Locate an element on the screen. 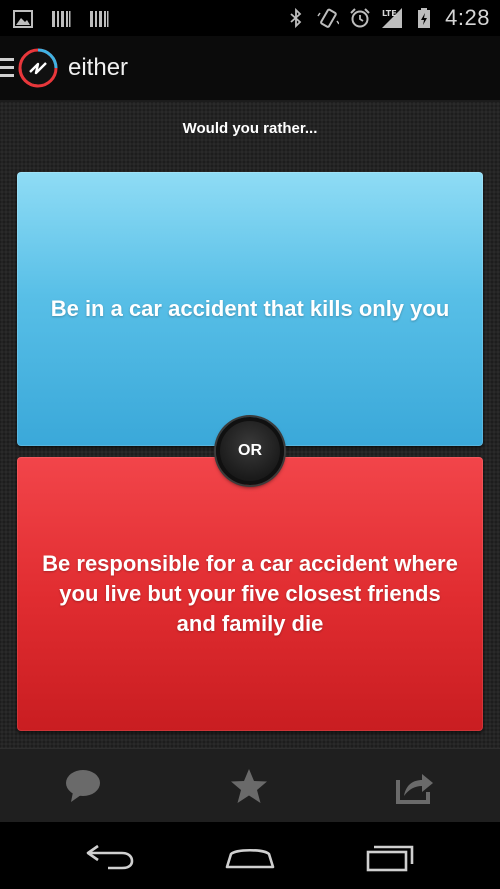 The height and width of the screenshot is (889, 500). lte-signal-icon: LTE is located at coordinates (392, 18).